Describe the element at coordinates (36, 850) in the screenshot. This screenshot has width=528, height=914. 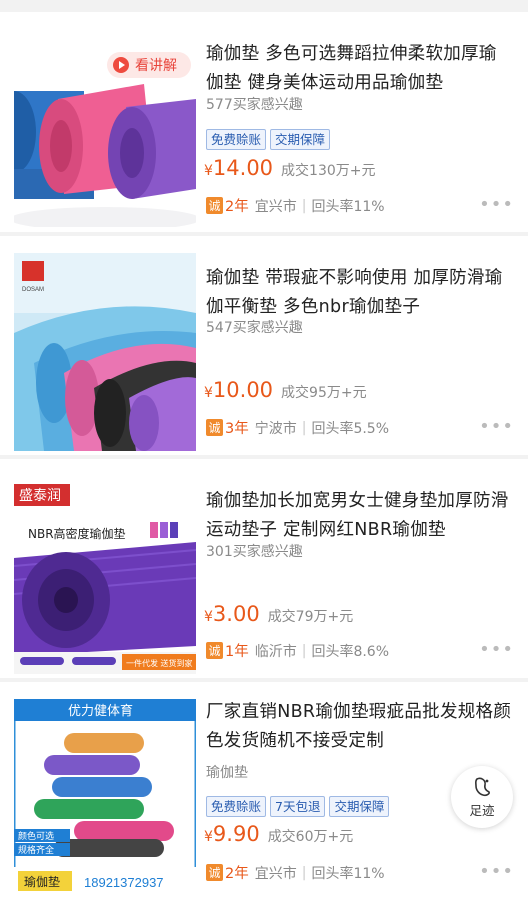
I see `image-feature-2: 规格齐全` at that location.